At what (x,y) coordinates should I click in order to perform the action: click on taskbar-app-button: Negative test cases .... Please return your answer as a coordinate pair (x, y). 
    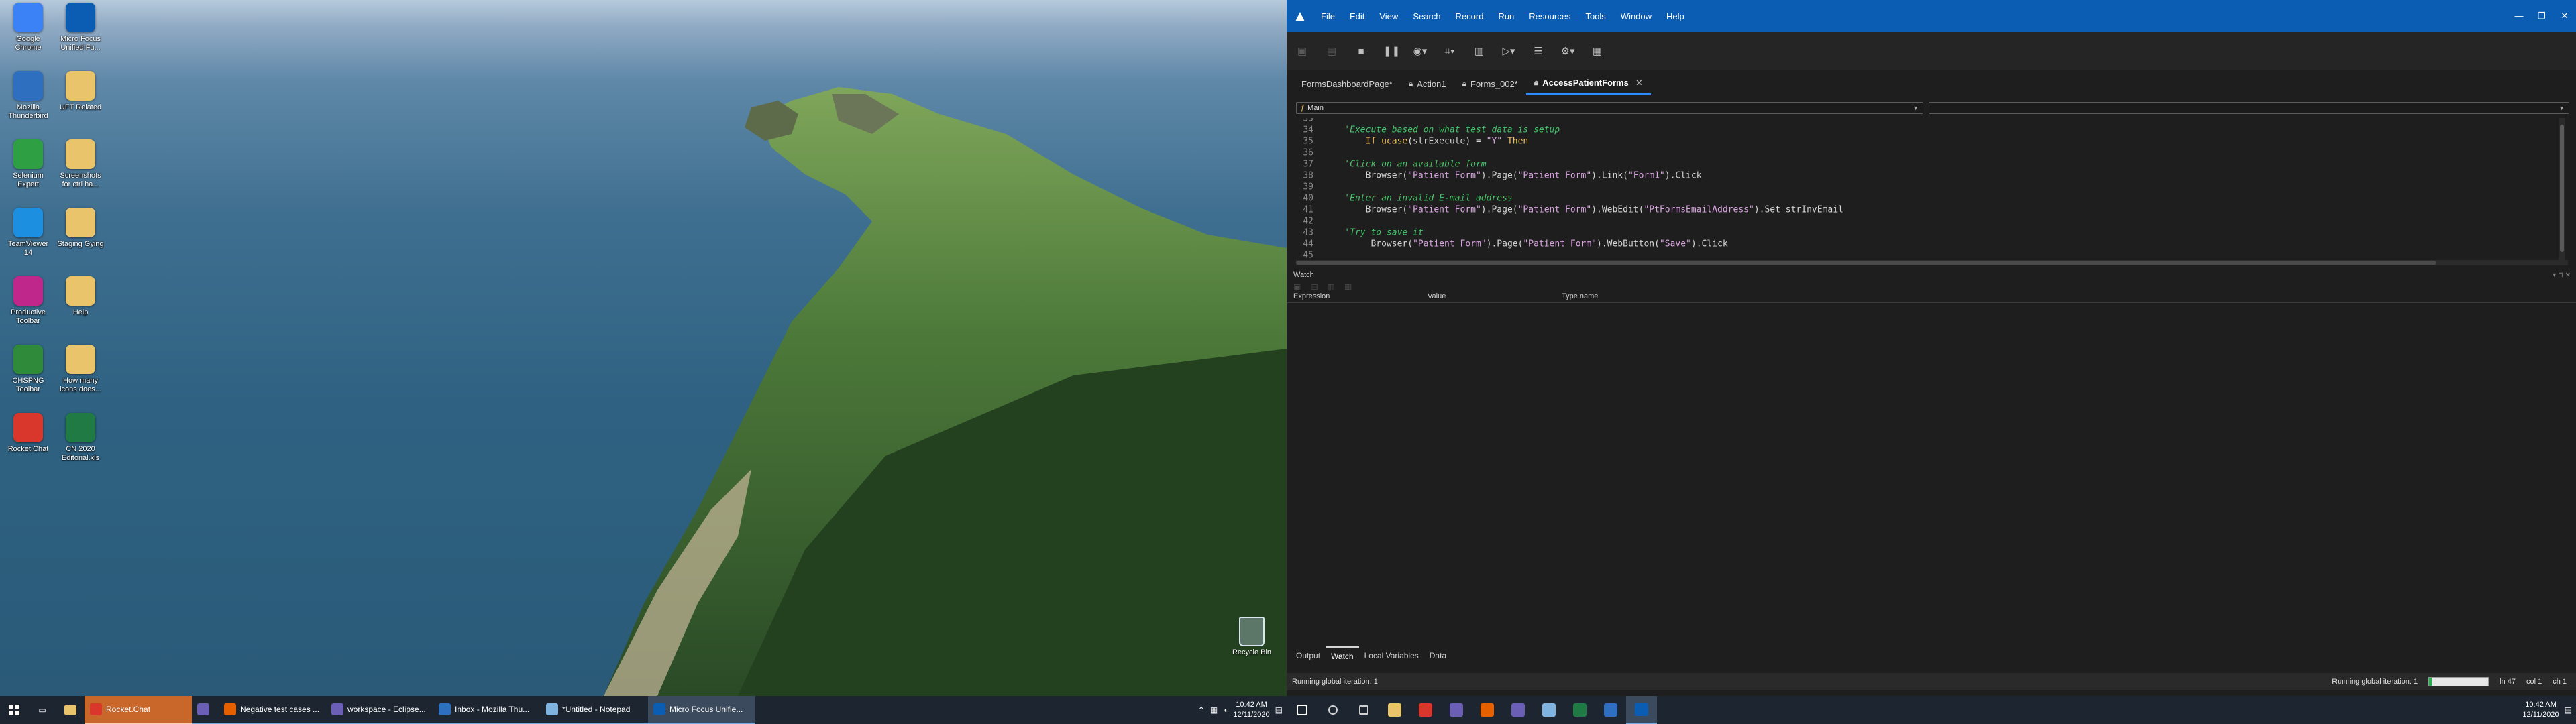
    Looking at the image, I should click on (272, 710).